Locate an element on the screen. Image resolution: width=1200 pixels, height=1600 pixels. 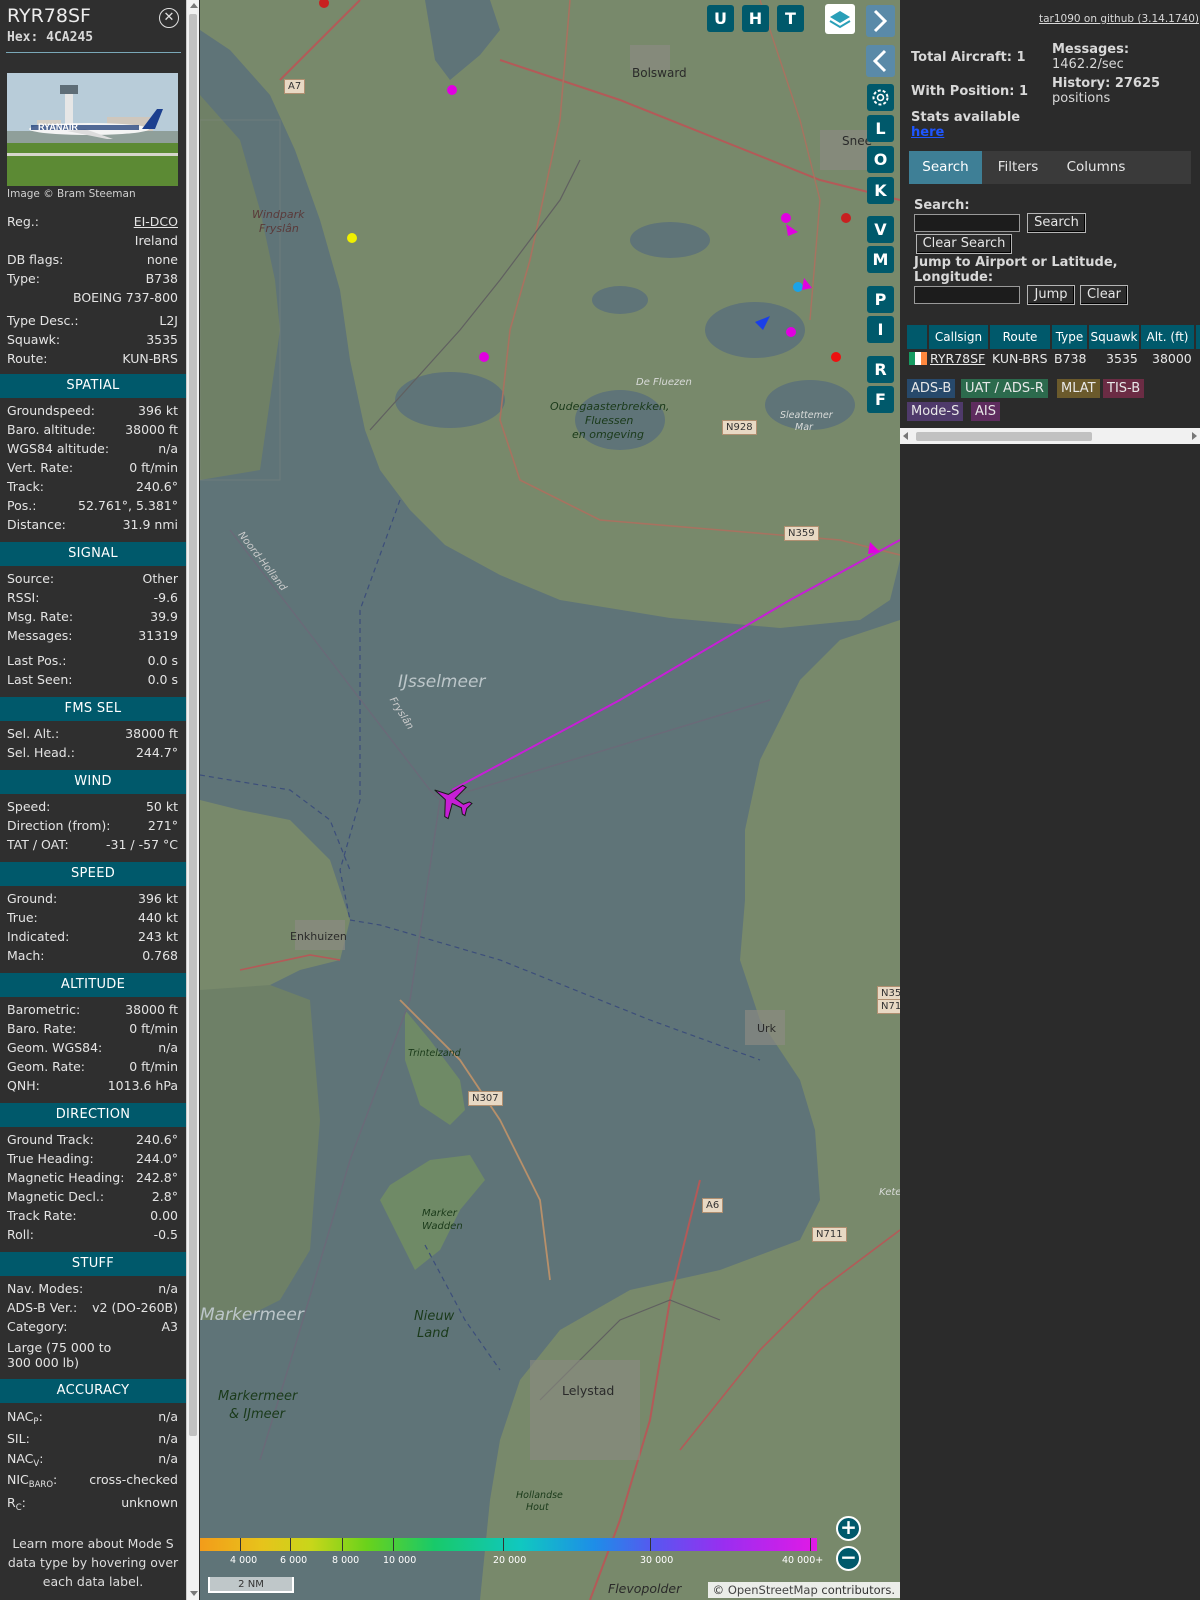
gear-icon is located at coordinates (880, 97).